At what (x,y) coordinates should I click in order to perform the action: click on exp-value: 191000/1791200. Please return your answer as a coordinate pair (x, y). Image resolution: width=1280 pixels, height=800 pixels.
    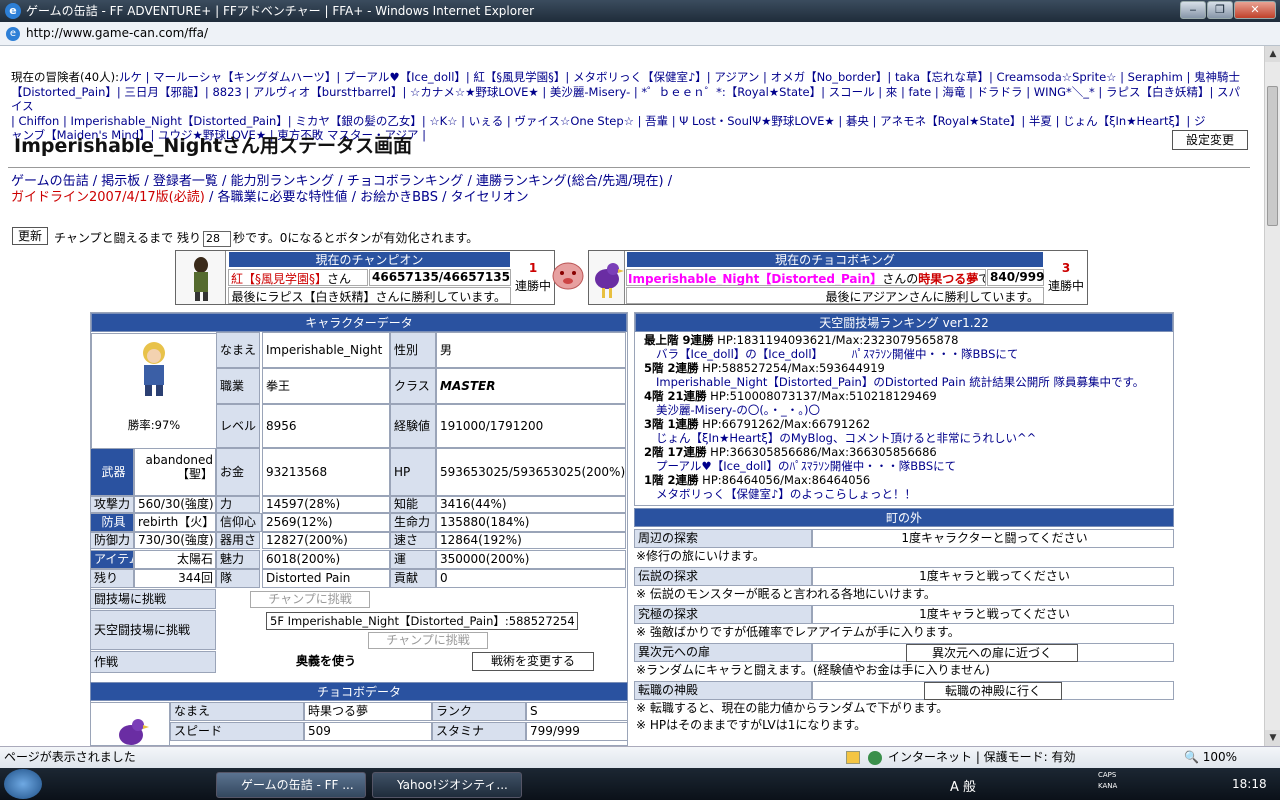
    Looking at the image, I should click on (531, 426).